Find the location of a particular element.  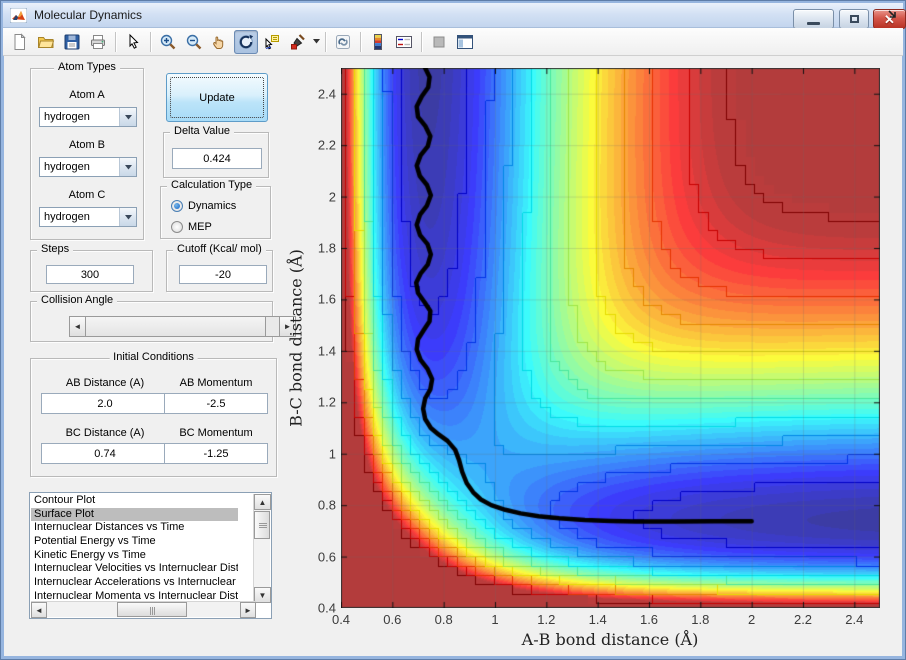

data-cursor-button is located at coordinates (272, 42).